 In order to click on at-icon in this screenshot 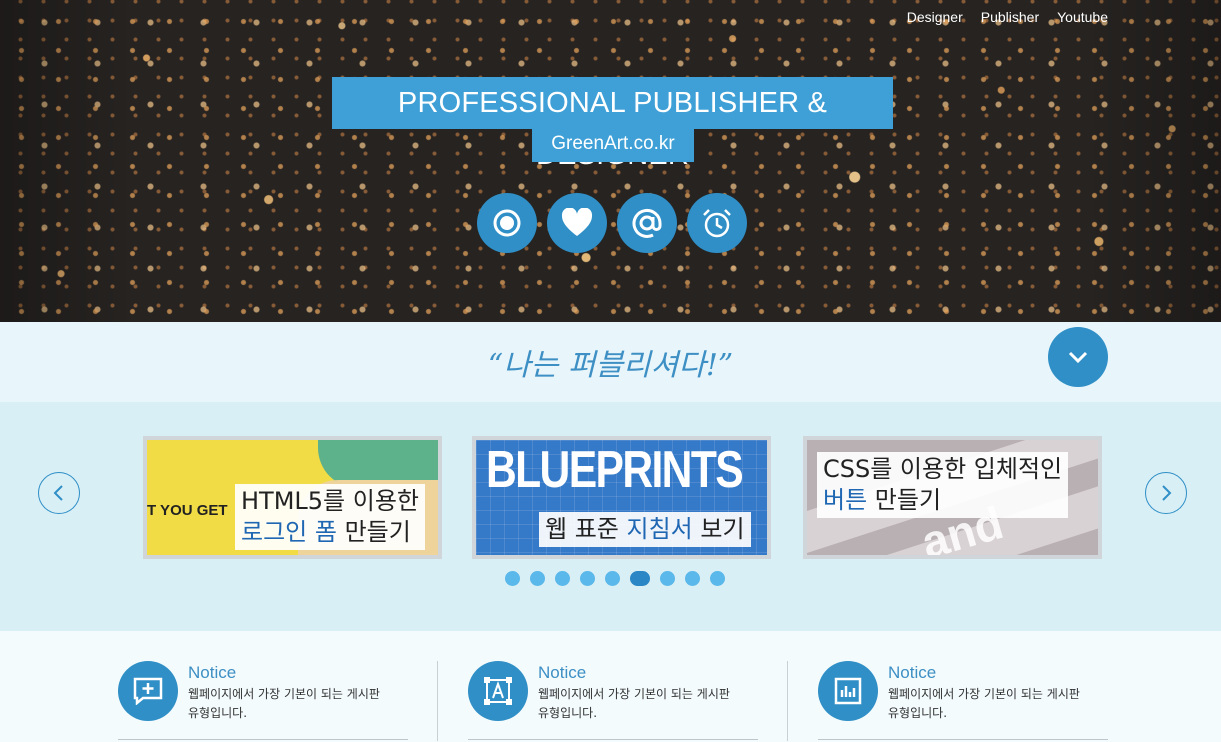, I will do `click(647, 223)`.